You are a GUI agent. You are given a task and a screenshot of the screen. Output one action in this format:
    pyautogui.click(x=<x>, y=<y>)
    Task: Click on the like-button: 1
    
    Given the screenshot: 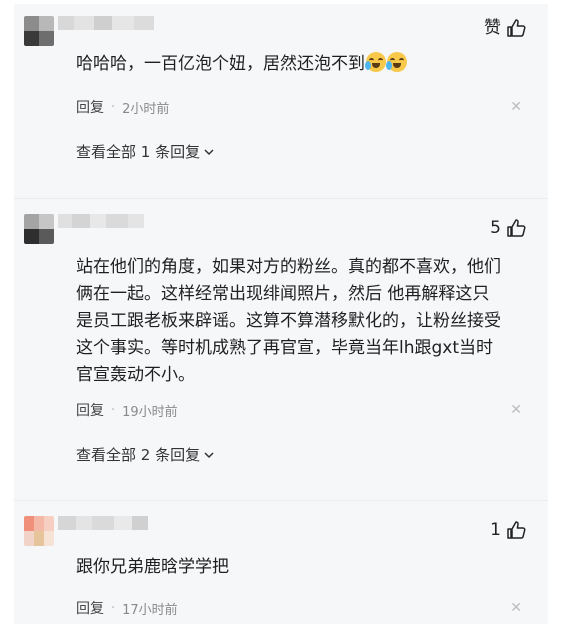 What is the action you would take?
    pyautogui.click(x=508, y=530)
    